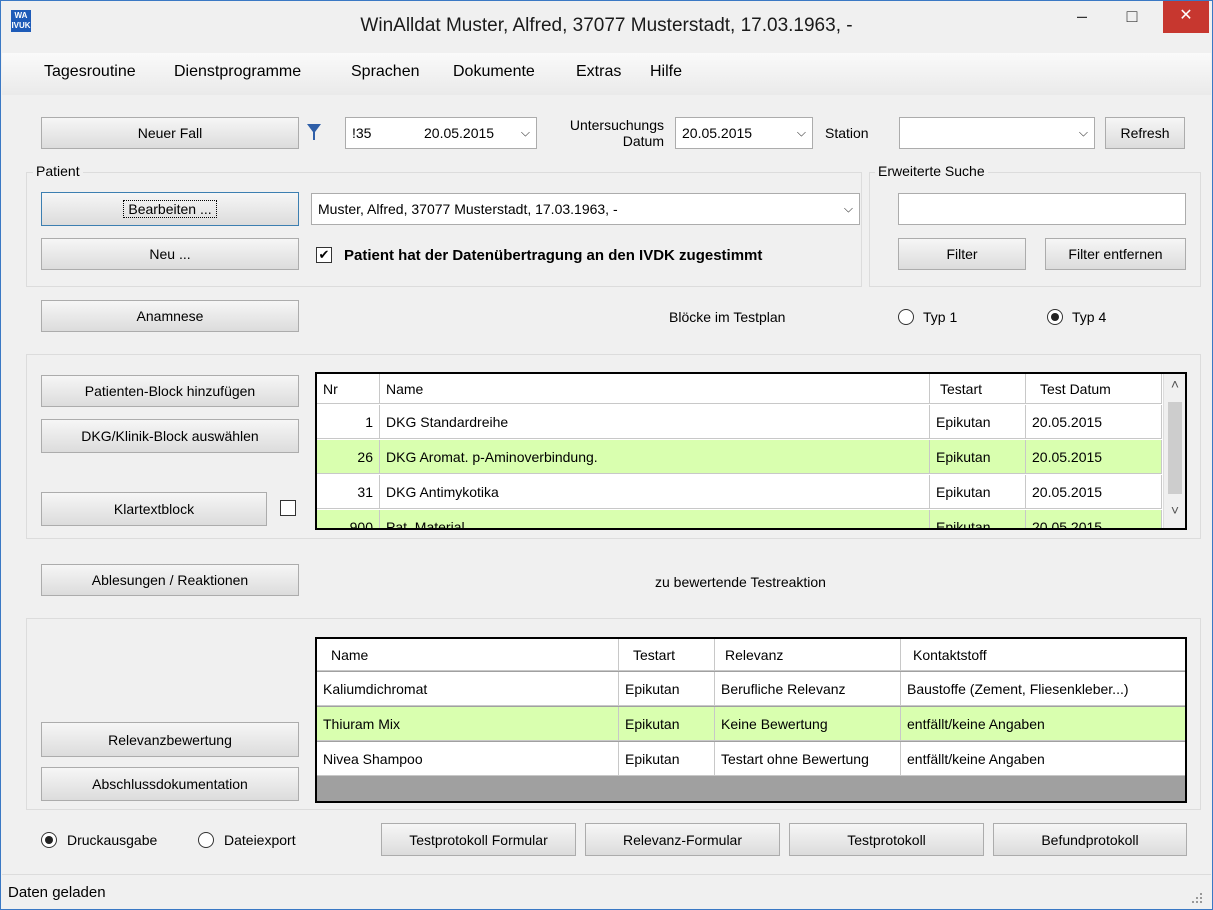 The image size is (1213, 910). I want to click on filter-label: Filter, so click(962, 254).